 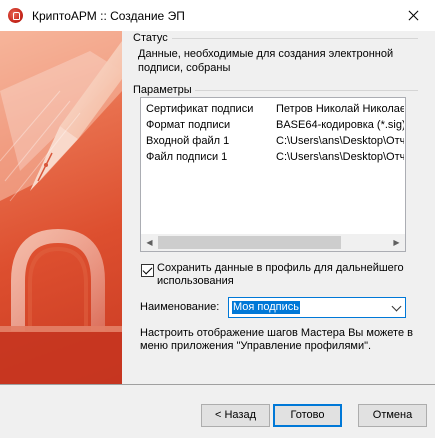 I want to click on horizontal-scrollbar: ◀ ▶, so click(x=273, y=242).